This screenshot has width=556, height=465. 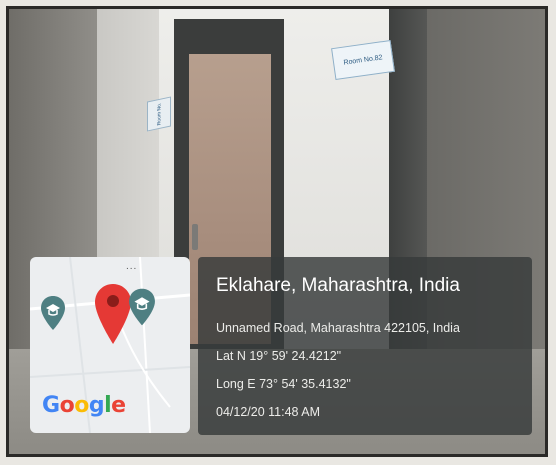 I want to click on map-thumbnail: ... Google, so click(x=110, y=345).